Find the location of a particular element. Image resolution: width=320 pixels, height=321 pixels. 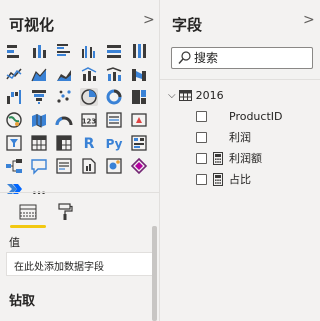

table-node-2016: ⌵ 2016 is located at coordinates (196, 95).